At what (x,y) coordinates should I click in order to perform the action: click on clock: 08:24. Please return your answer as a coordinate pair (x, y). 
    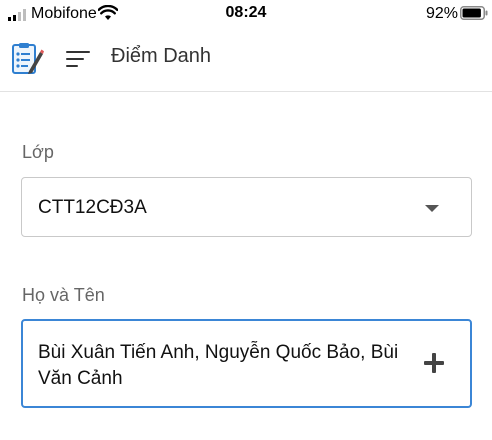
    Looking at the image, I should click on (246, 12).